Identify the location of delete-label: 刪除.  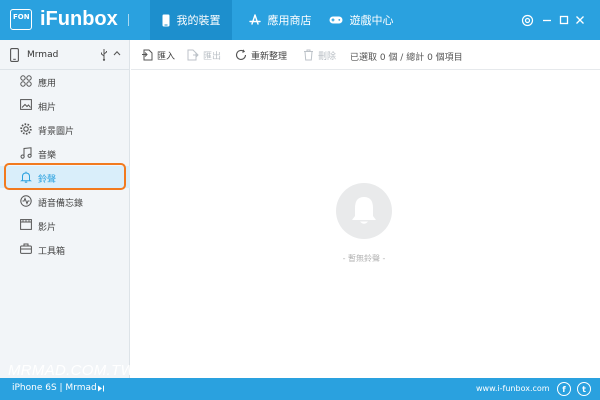
(327, 56).